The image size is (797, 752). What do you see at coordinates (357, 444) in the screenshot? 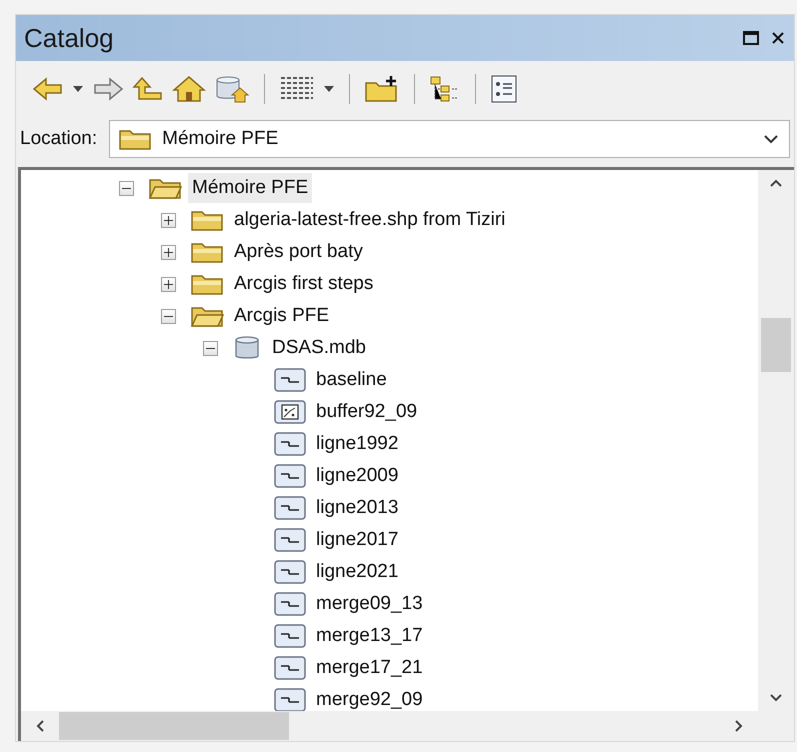
I see `tree-item: ligne1992` at bounding box center [357, 444].